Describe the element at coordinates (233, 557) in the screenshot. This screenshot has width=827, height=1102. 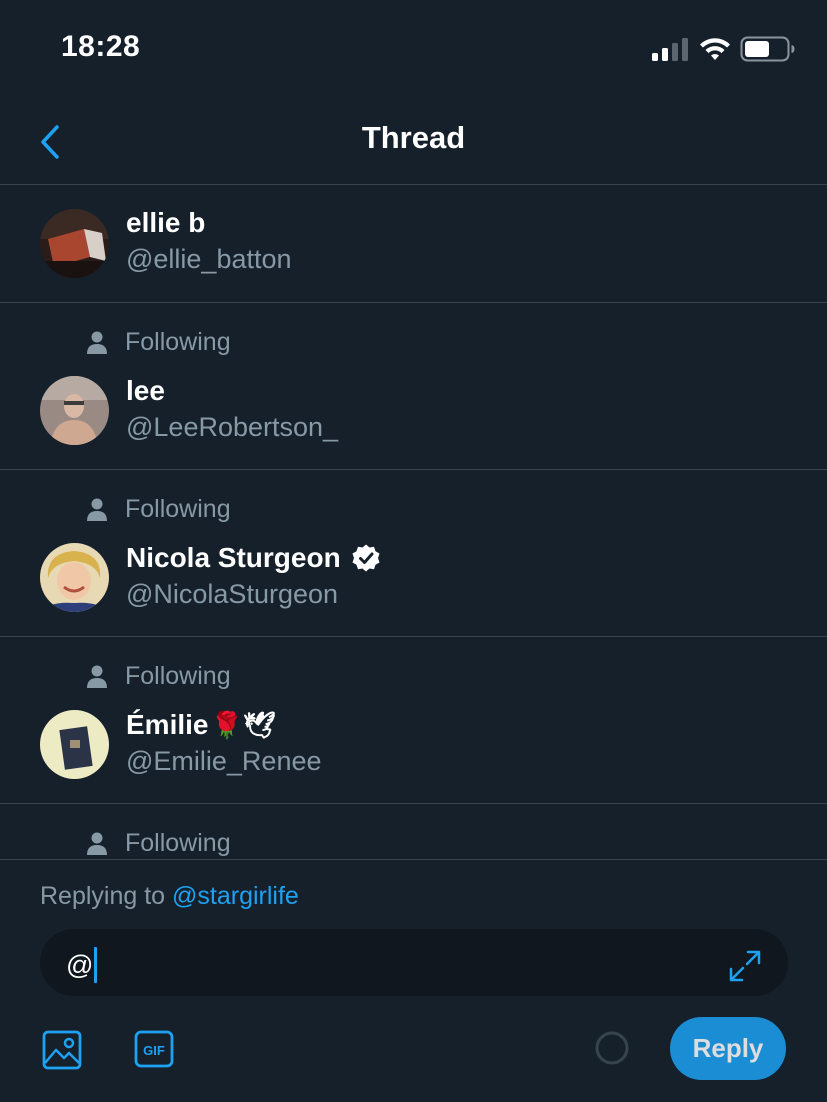
I see `display-name-text: Nicola Sturgeon` at that location.